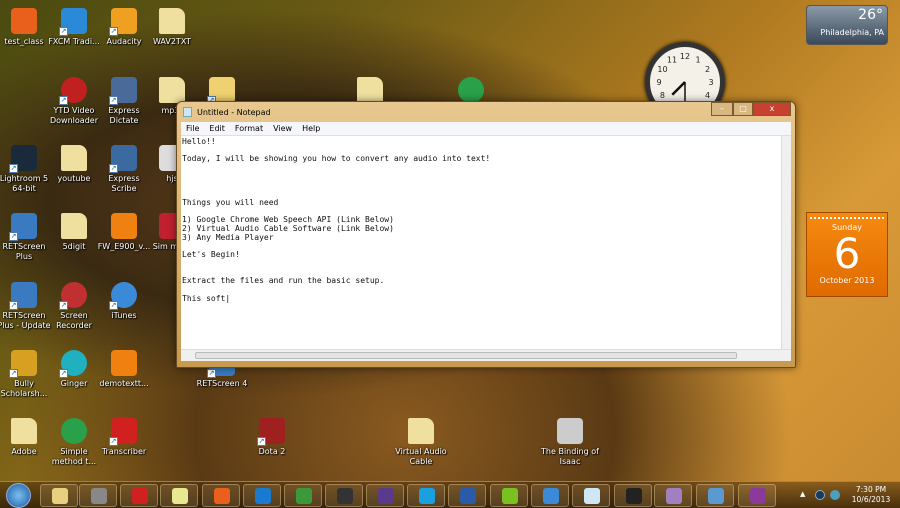 The height and width of the screenshot is (508, 900). I want to click on menu-help: Help, so click(311, 128).